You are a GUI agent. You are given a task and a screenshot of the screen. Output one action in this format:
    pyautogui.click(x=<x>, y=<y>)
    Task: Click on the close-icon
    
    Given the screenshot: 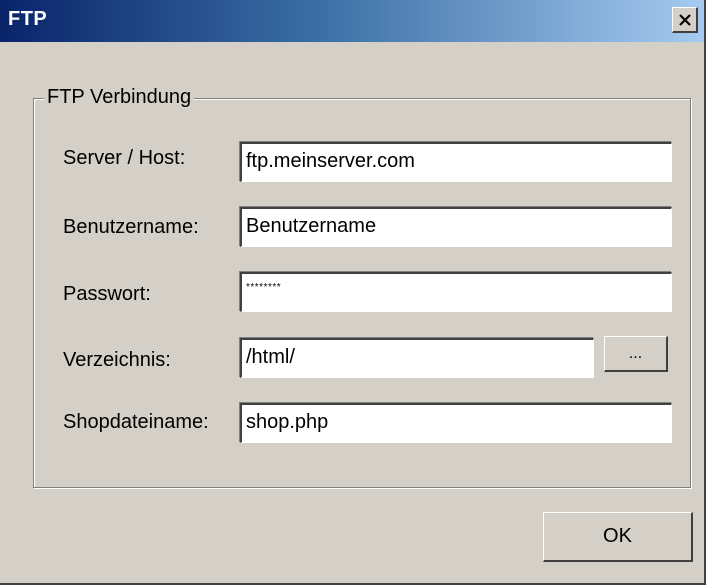 What is the action you would take?
    pyautogui.click(x=685, y=19)
    